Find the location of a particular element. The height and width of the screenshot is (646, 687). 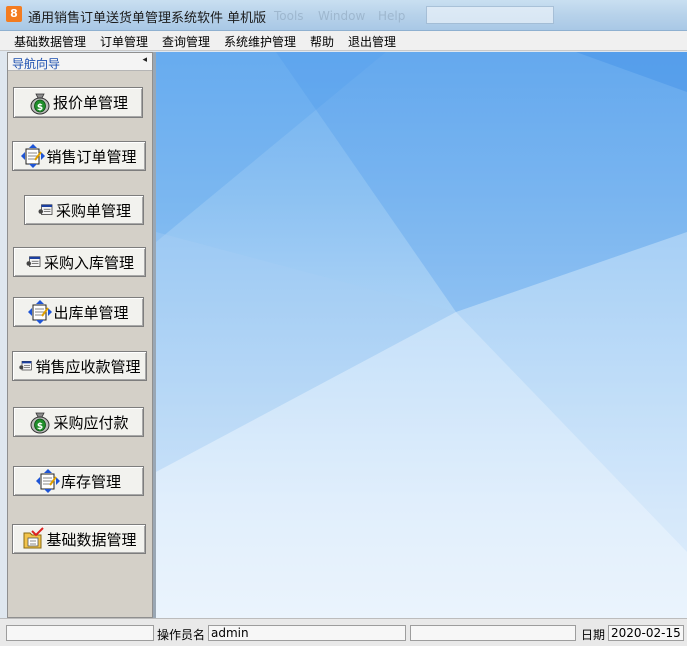

ghost-menu-help: Help is located at coordinates (392, 16).